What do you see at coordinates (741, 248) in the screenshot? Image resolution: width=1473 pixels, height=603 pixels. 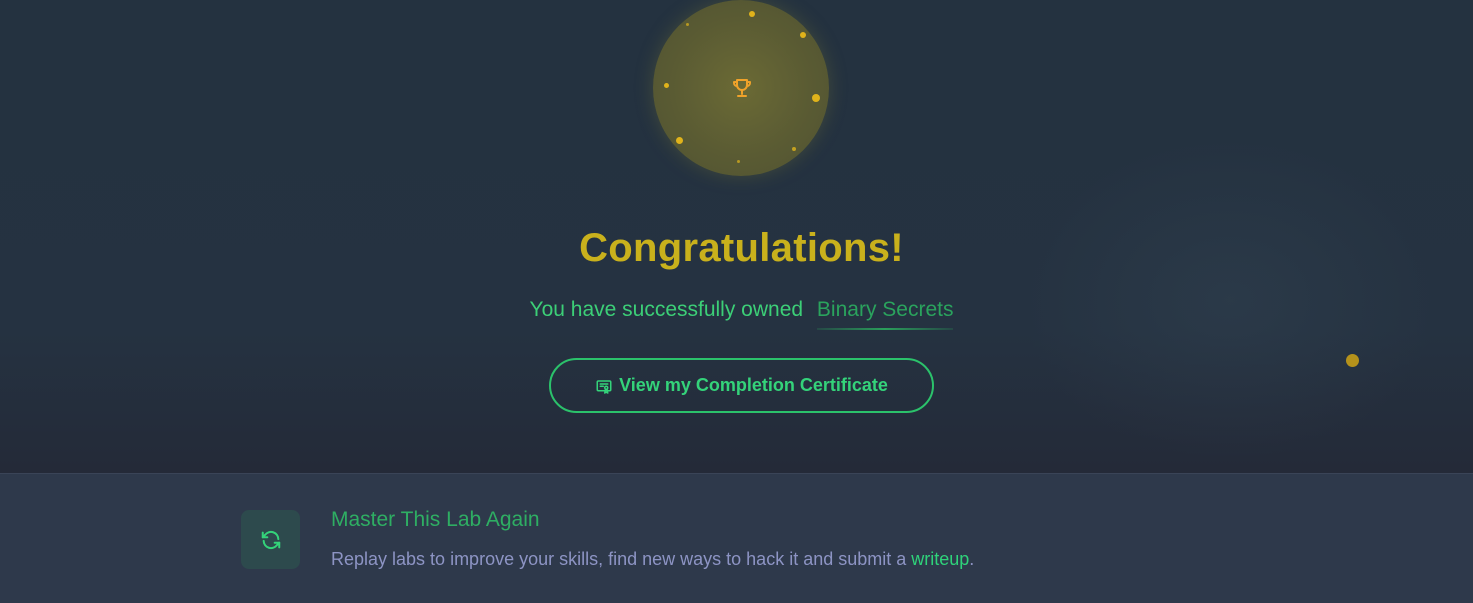 I see `page-title: Congratulations!` at bounding box center [741, 248].